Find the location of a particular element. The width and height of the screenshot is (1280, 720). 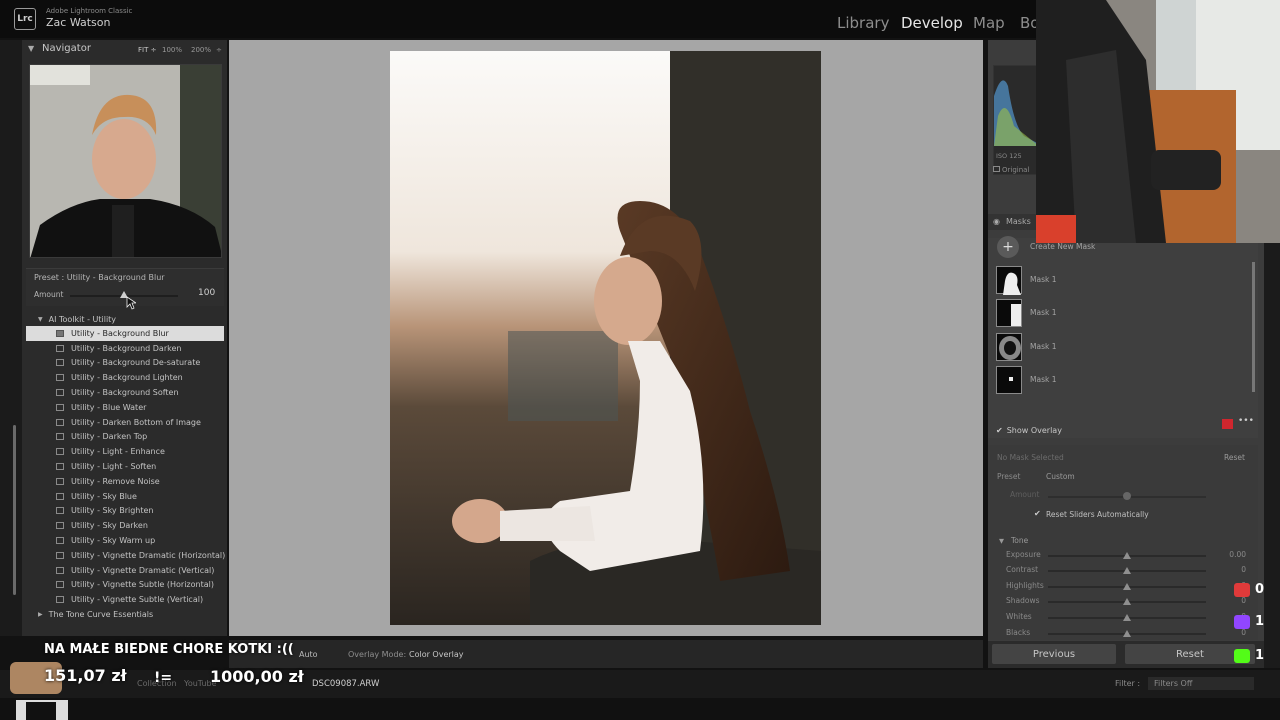

zoom-100: 100% is located at coordinates (172, 50).